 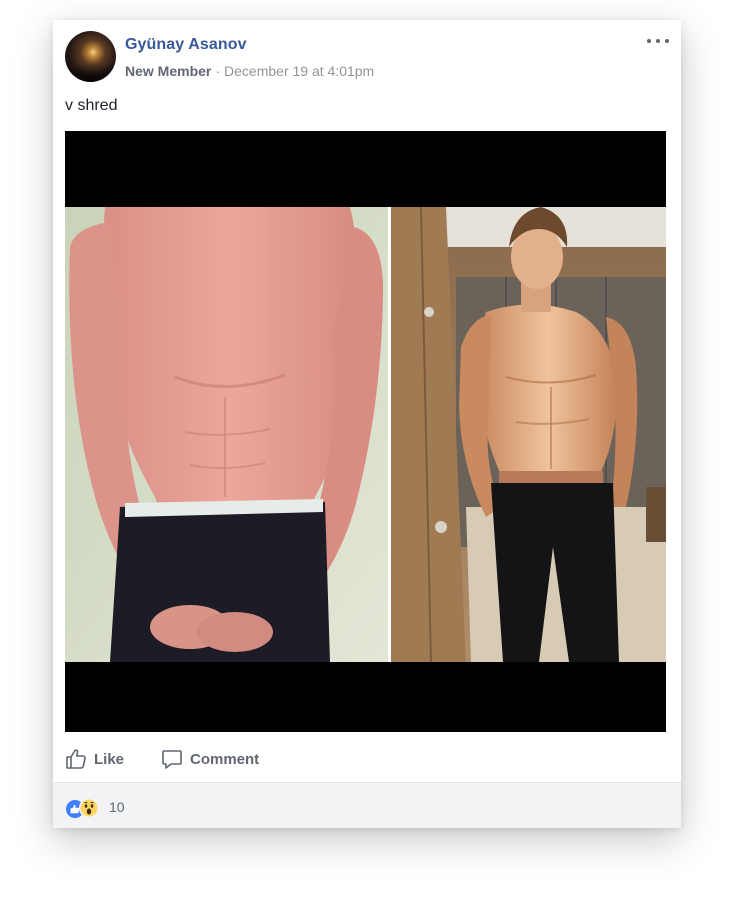 What do you see at coordinates (186, 45) in the screenshot?
I see `author-name-link: Gyünay Asanov` at bounding box center [186, 45].